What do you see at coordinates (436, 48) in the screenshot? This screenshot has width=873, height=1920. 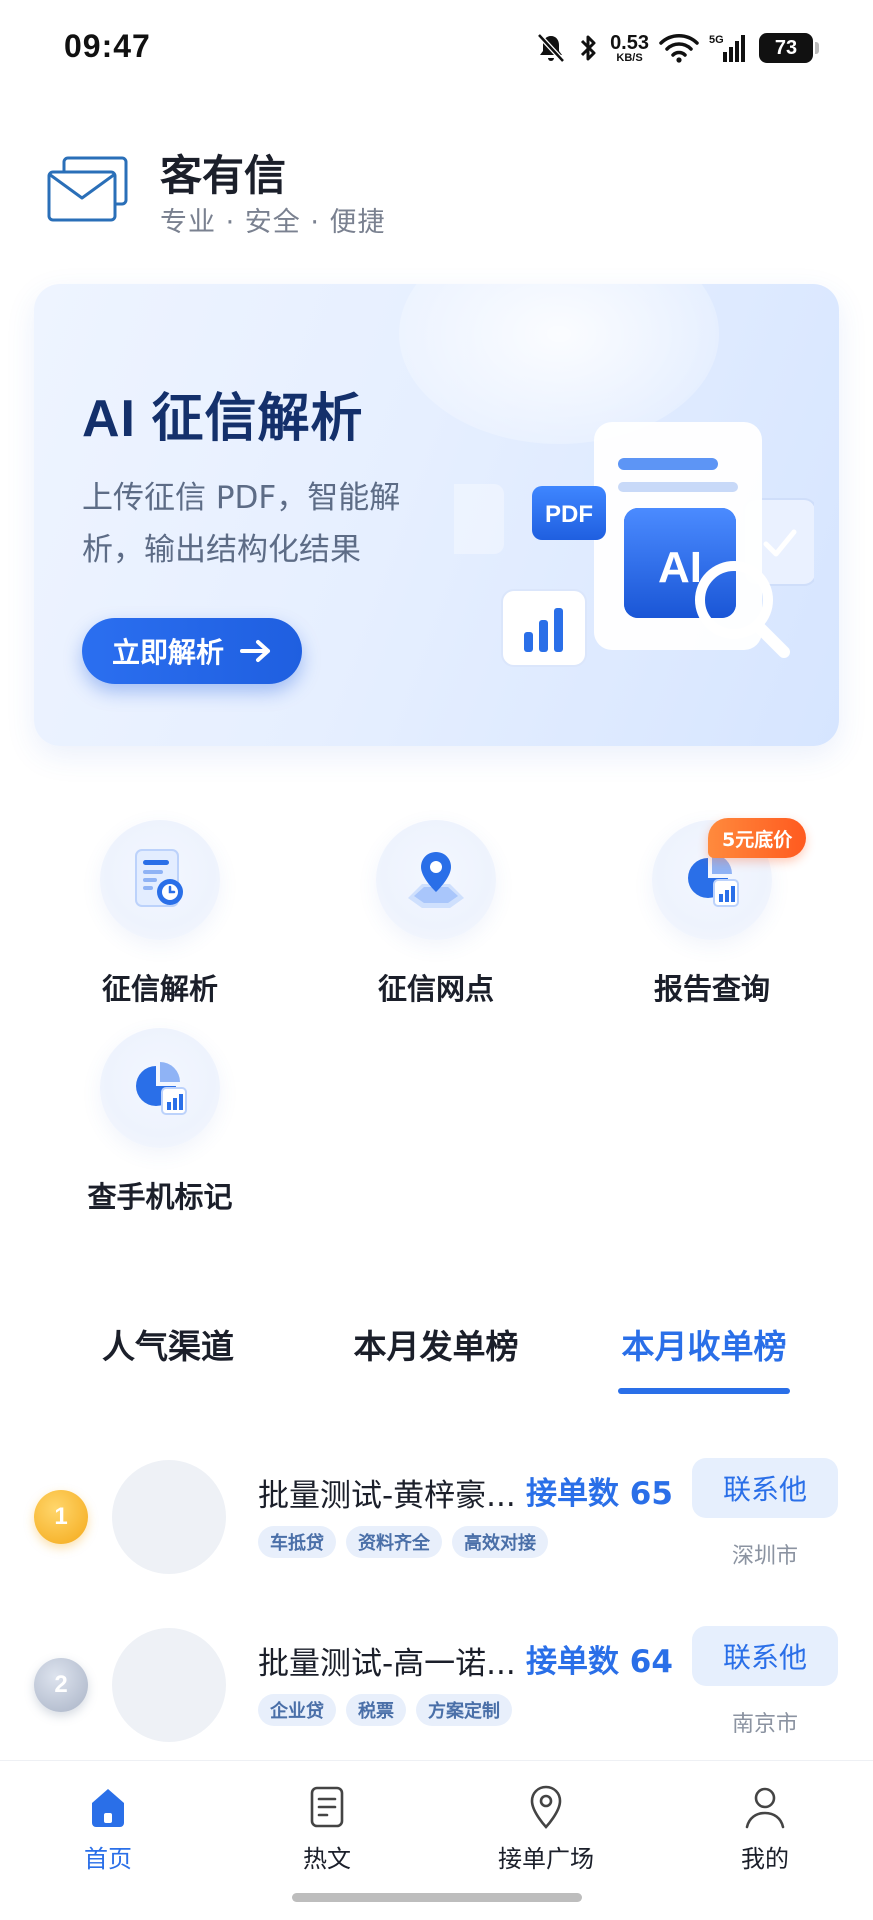 I see `status-bar: 09:47 0.53 KB/S 5G 73` at bounding box center [436, 48].